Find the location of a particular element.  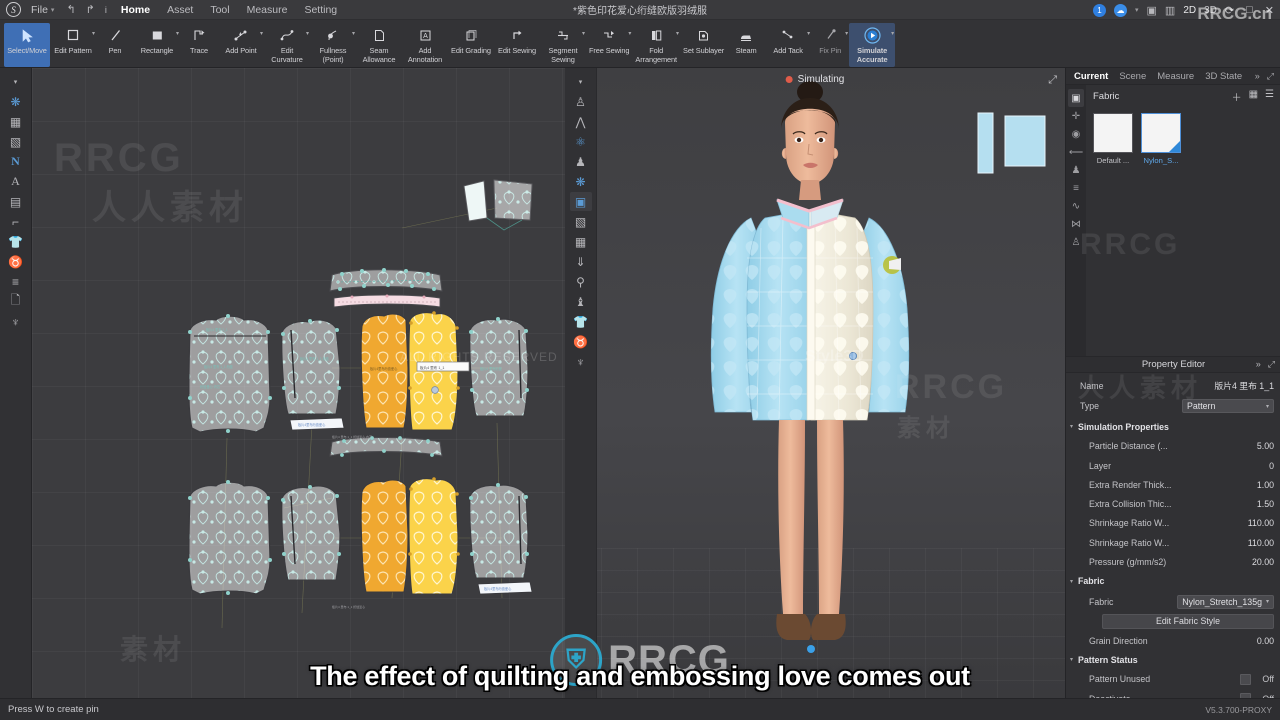

tool-trace: Trace is located at coordinates (199, 45).